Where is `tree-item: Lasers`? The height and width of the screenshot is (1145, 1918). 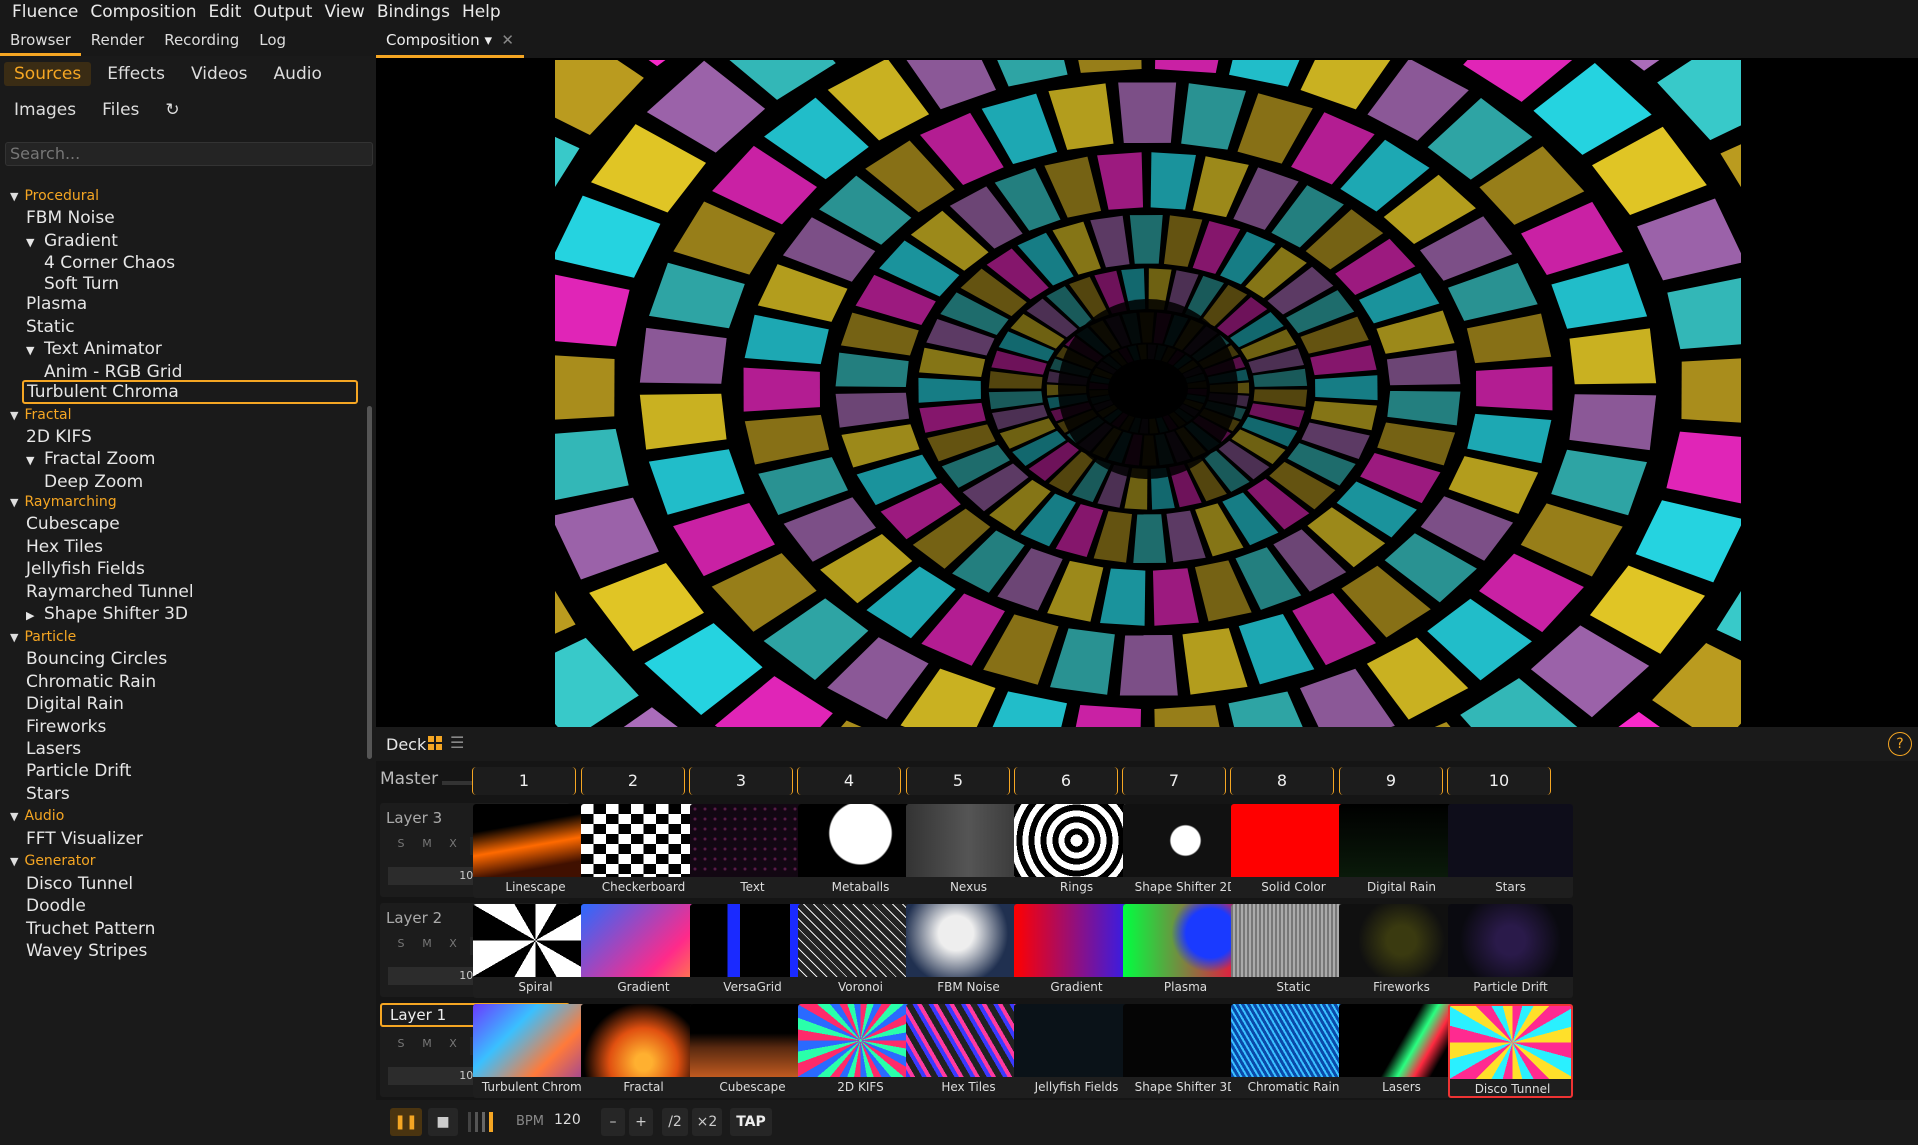
tree-item: Lasers is located at coordinates (53, 749).